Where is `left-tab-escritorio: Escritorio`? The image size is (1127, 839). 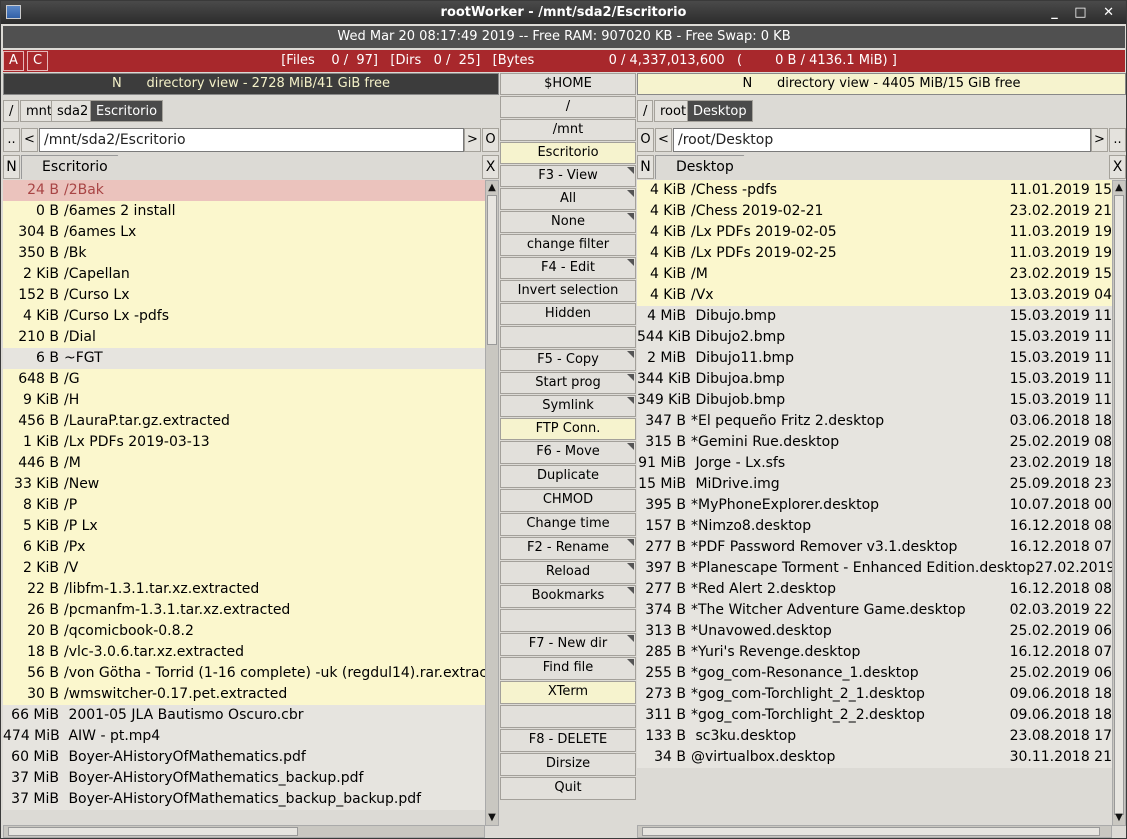
left-tab-escritorio: Escritorio is located at coordinates (75, 167).